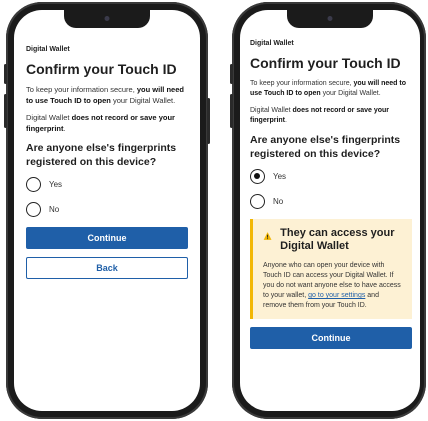  What do you see at coordinates (336, 295) in the screenshot?
I see `settings-link: go to your settings` at bounding box center [336, 295].